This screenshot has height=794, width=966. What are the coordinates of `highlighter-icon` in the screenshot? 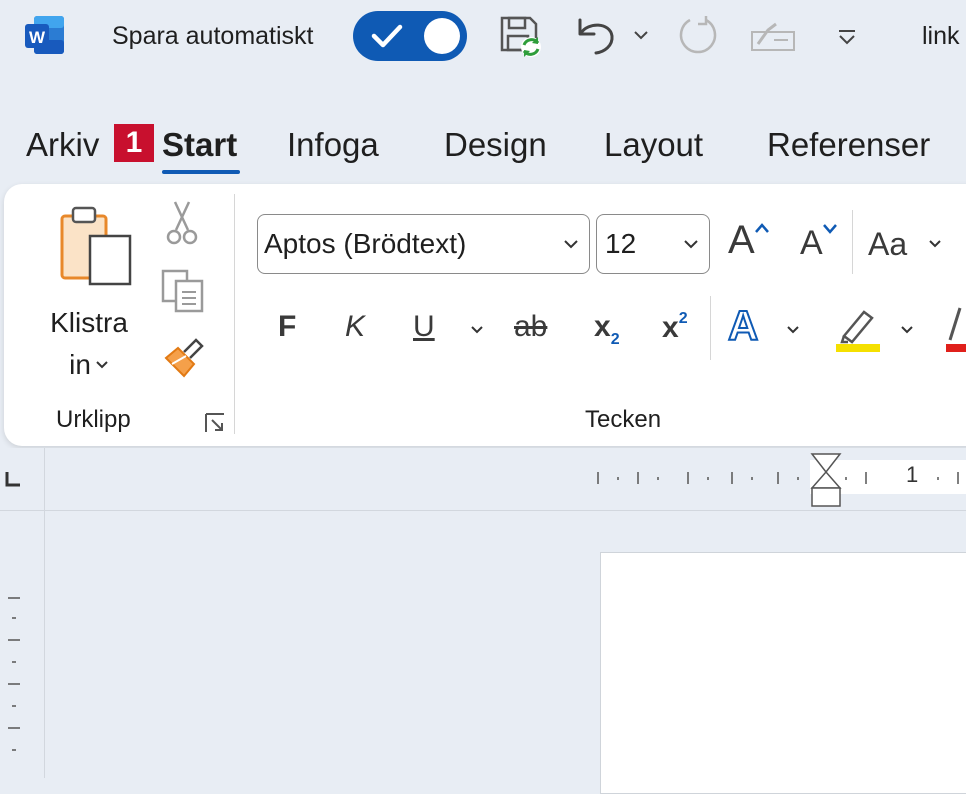 It's located at (859, 328).